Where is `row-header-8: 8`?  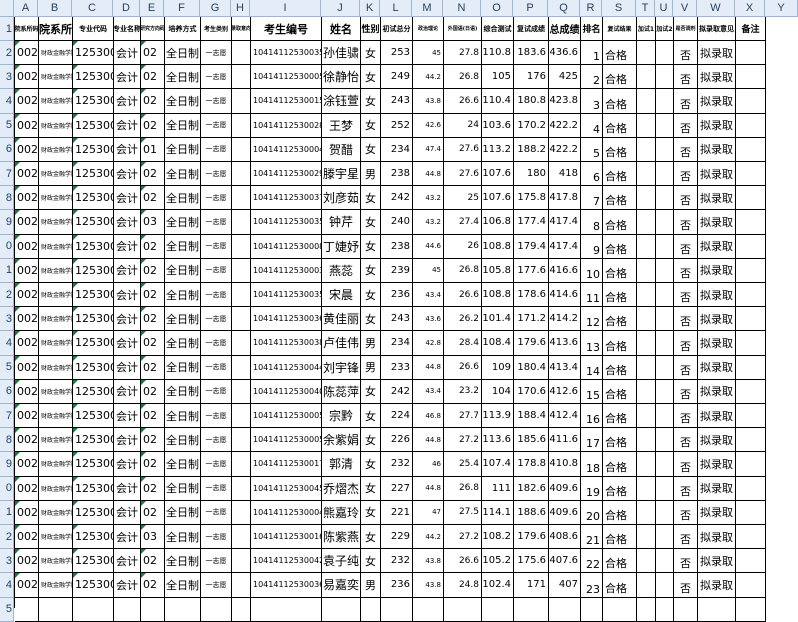 row-header-8: 8 is located at coordinates (7, 198).